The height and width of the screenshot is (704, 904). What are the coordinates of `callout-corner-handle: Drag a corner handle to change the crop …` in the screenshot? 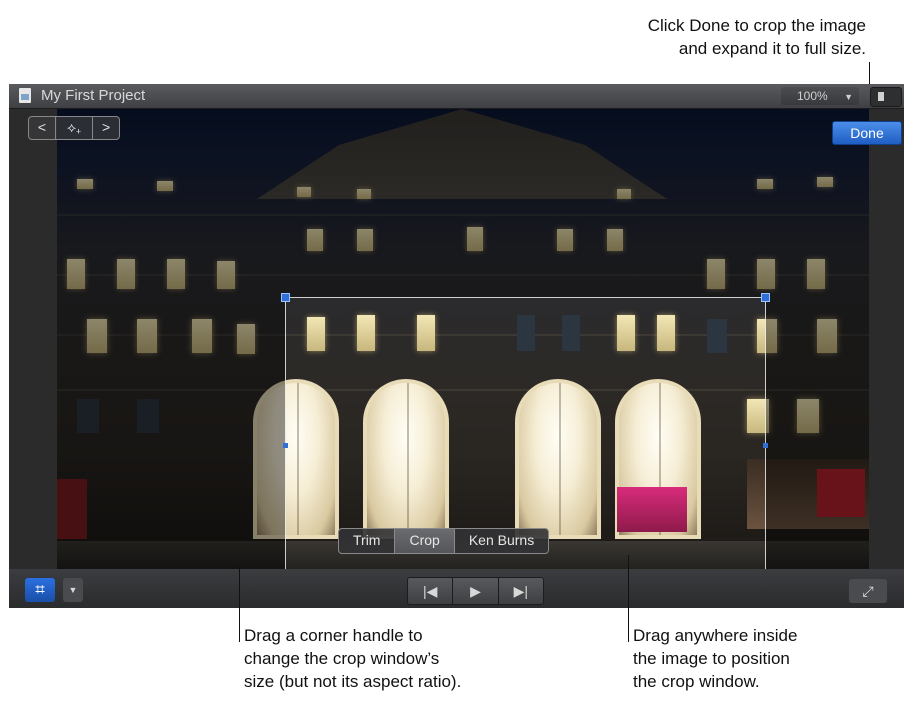 It's located at (352, 658).